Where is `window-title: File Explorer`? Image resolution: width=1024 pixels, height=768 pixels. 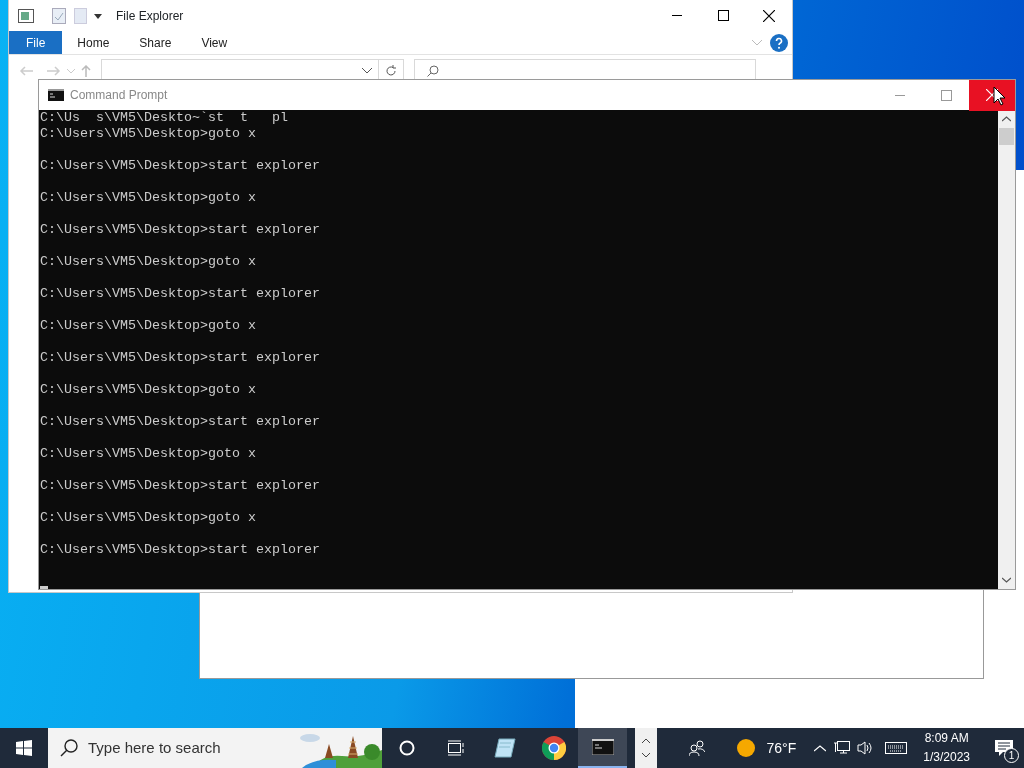
window-title: File Explorer is located at coordinates (150, 16).